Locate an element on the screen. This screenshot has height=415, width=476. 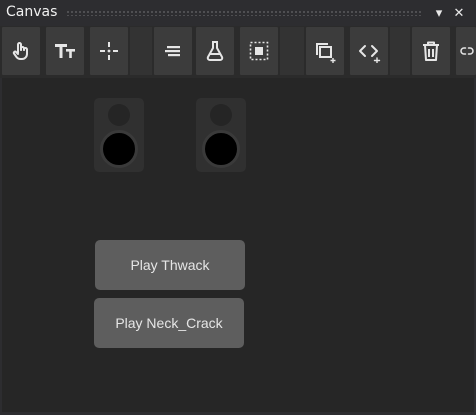
text-icon is located at coordinates (65, 51).